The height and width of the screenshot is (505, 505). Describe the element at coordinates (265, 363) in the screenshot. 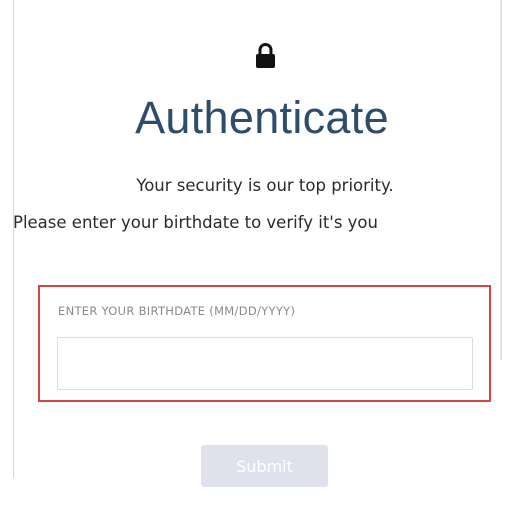

I see `birthdate-input` at that location.